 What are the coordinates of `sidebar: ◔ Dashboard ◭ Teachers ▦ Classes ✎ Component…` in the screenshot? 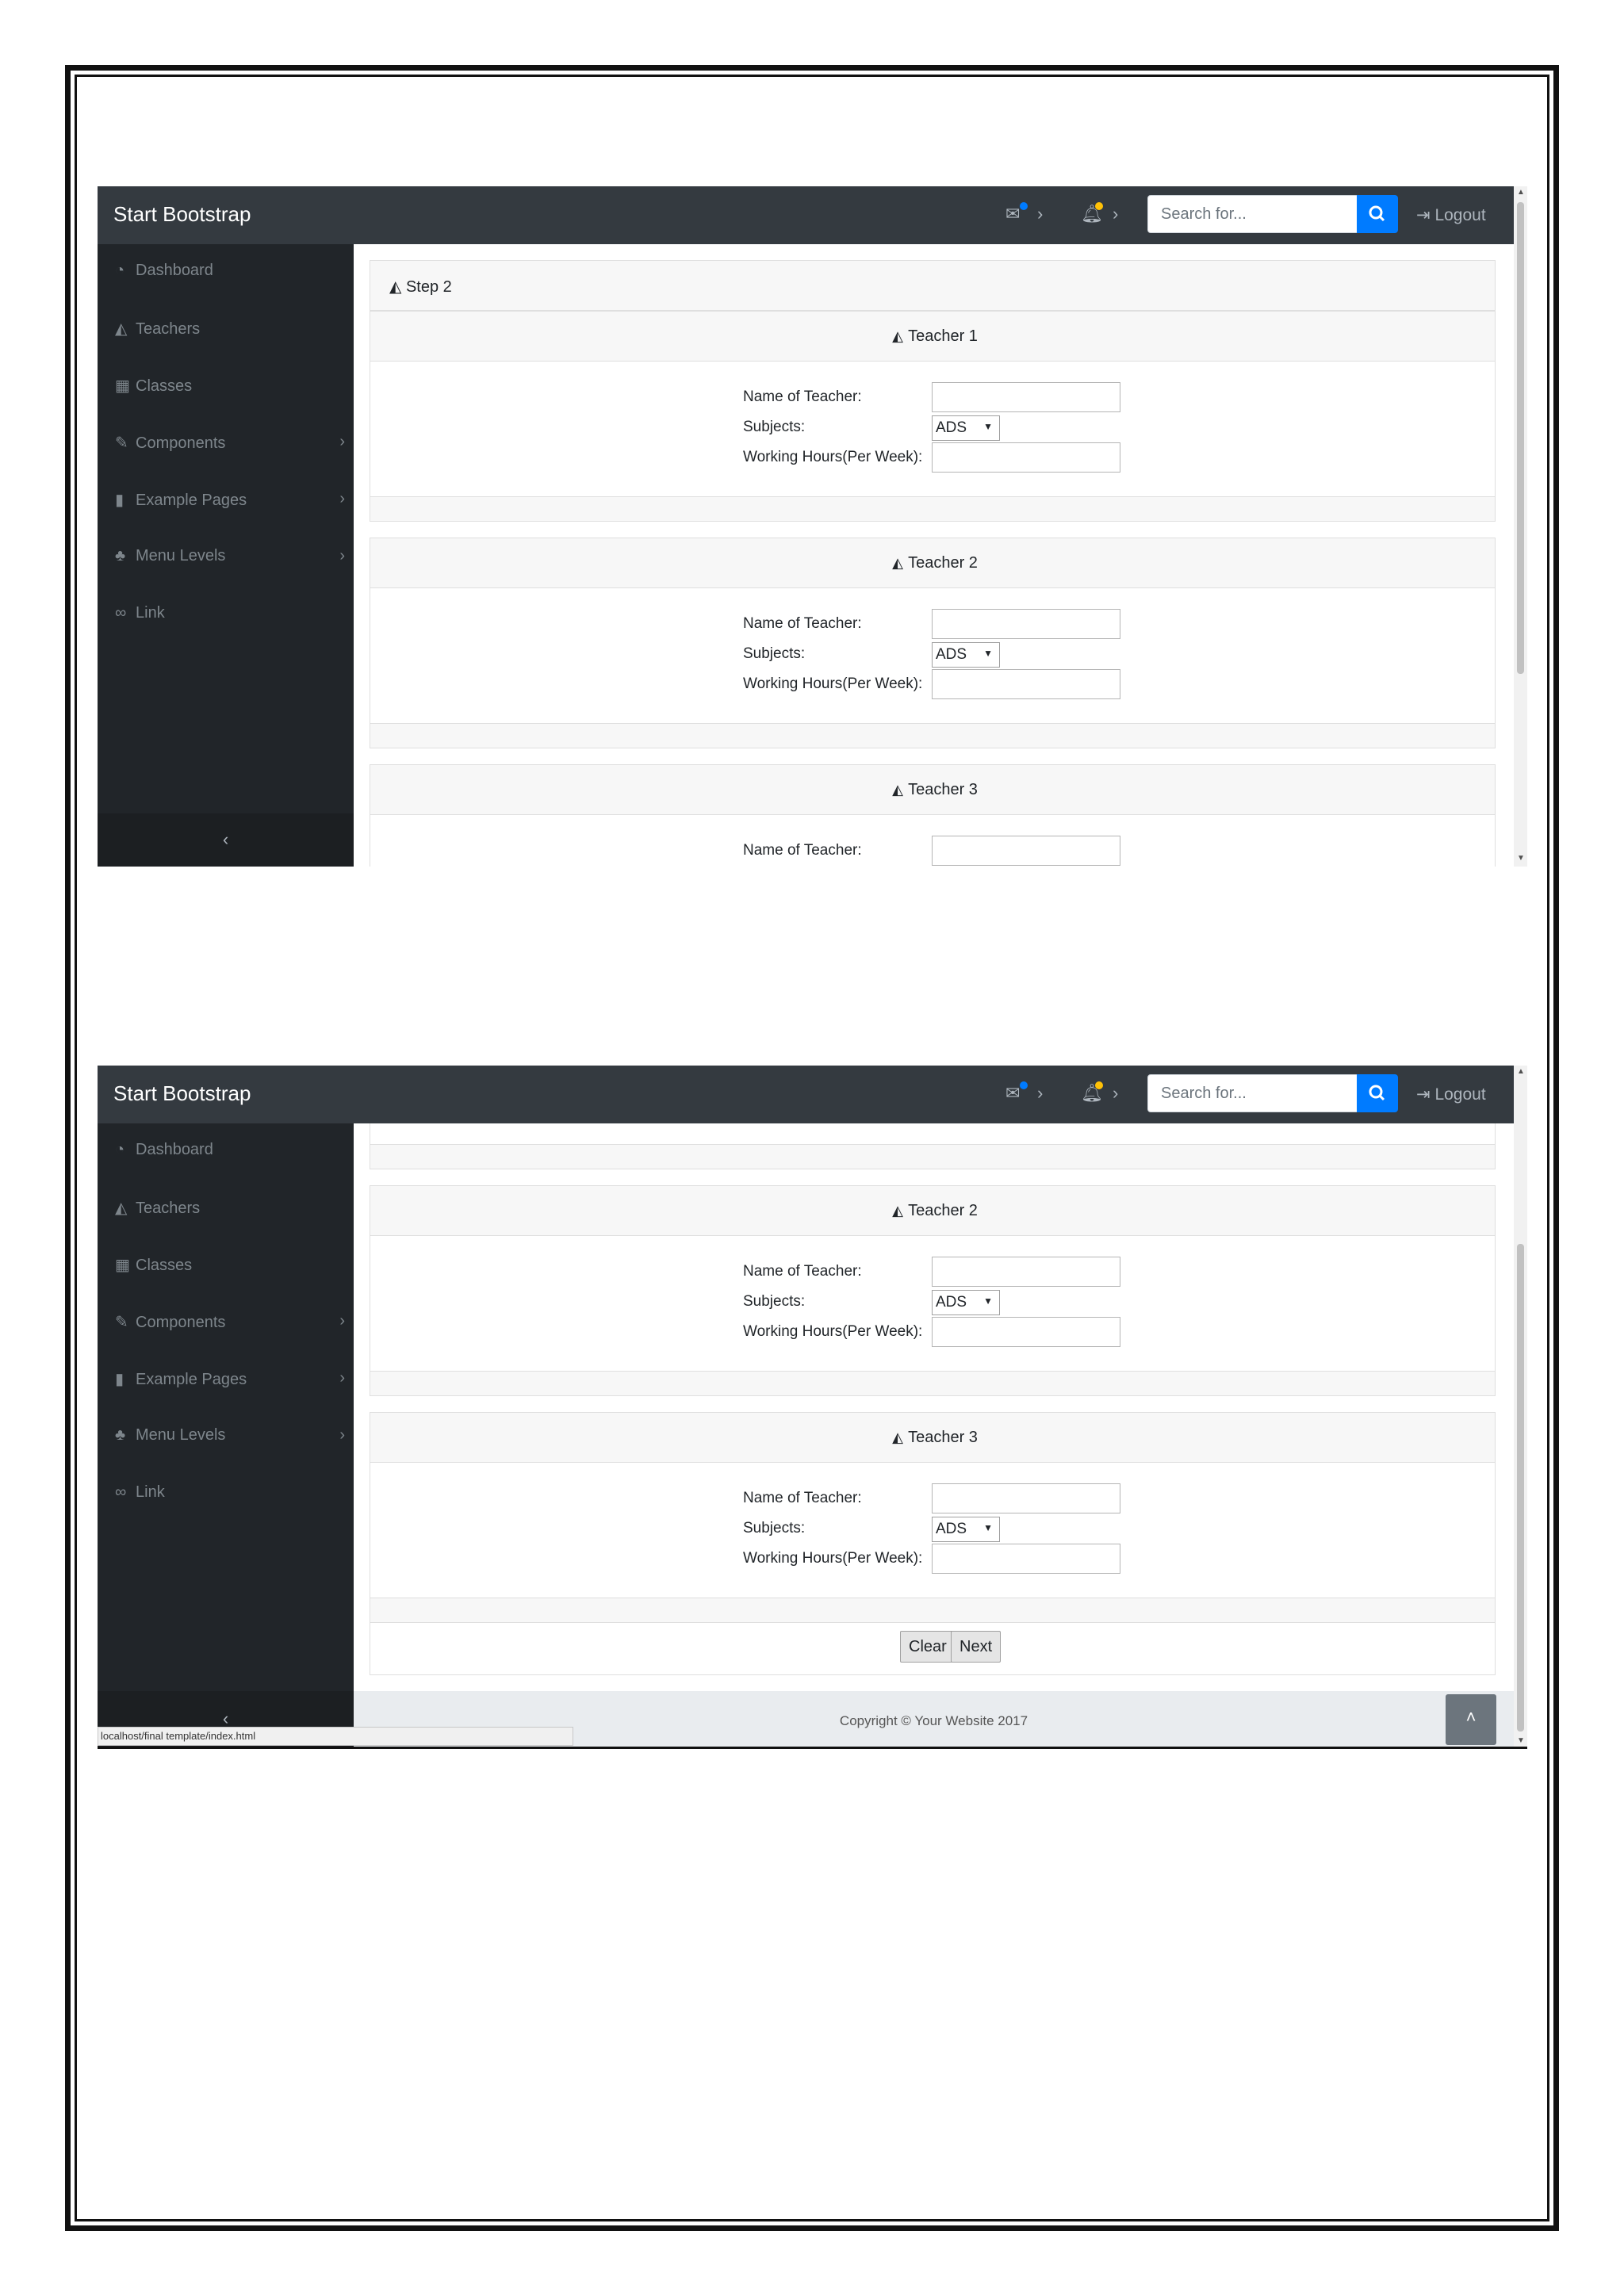 It's located at (226, 555).